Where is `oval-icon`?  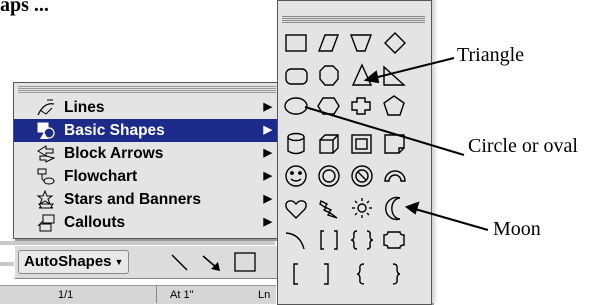
oval-icon is located at coordinates (296, 106).